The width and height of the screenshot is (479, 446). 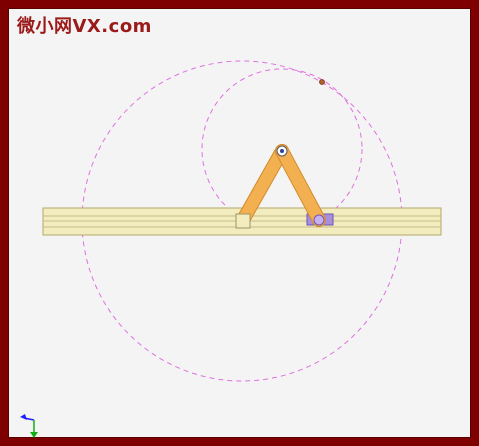 What do you see at coordinates (282, 151) in the screenshot?
I see `top-pivot-center` at bounding box center [282, 151].